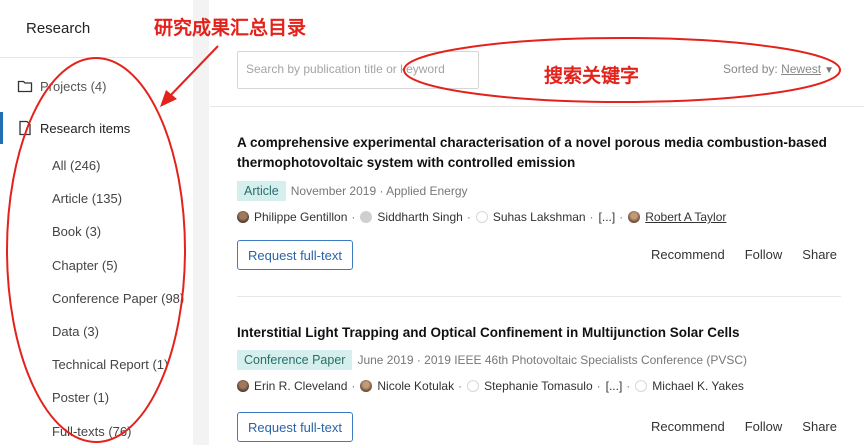 The width and height of the screenshot is (864, 445). What do you see at coordinates (752, 69) in the screenshot?
I see `sort-label: Sorted by:` at bounding box center [752, 69].